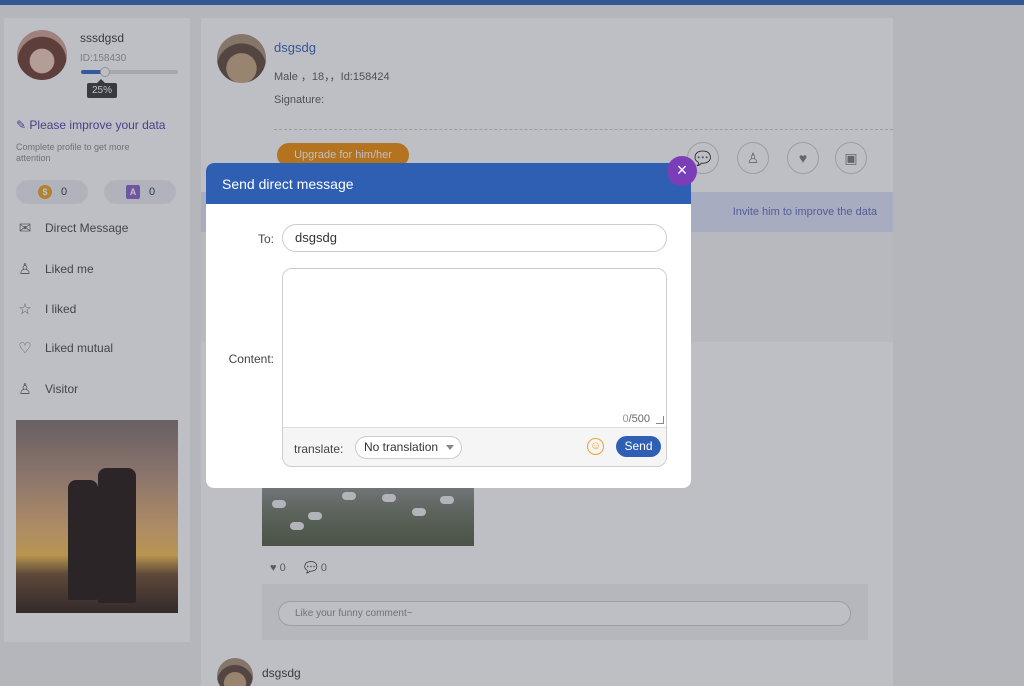  Describe the element at coordinates (639, 419) in the screenshot. I see `char-count-max: /500` at that location.